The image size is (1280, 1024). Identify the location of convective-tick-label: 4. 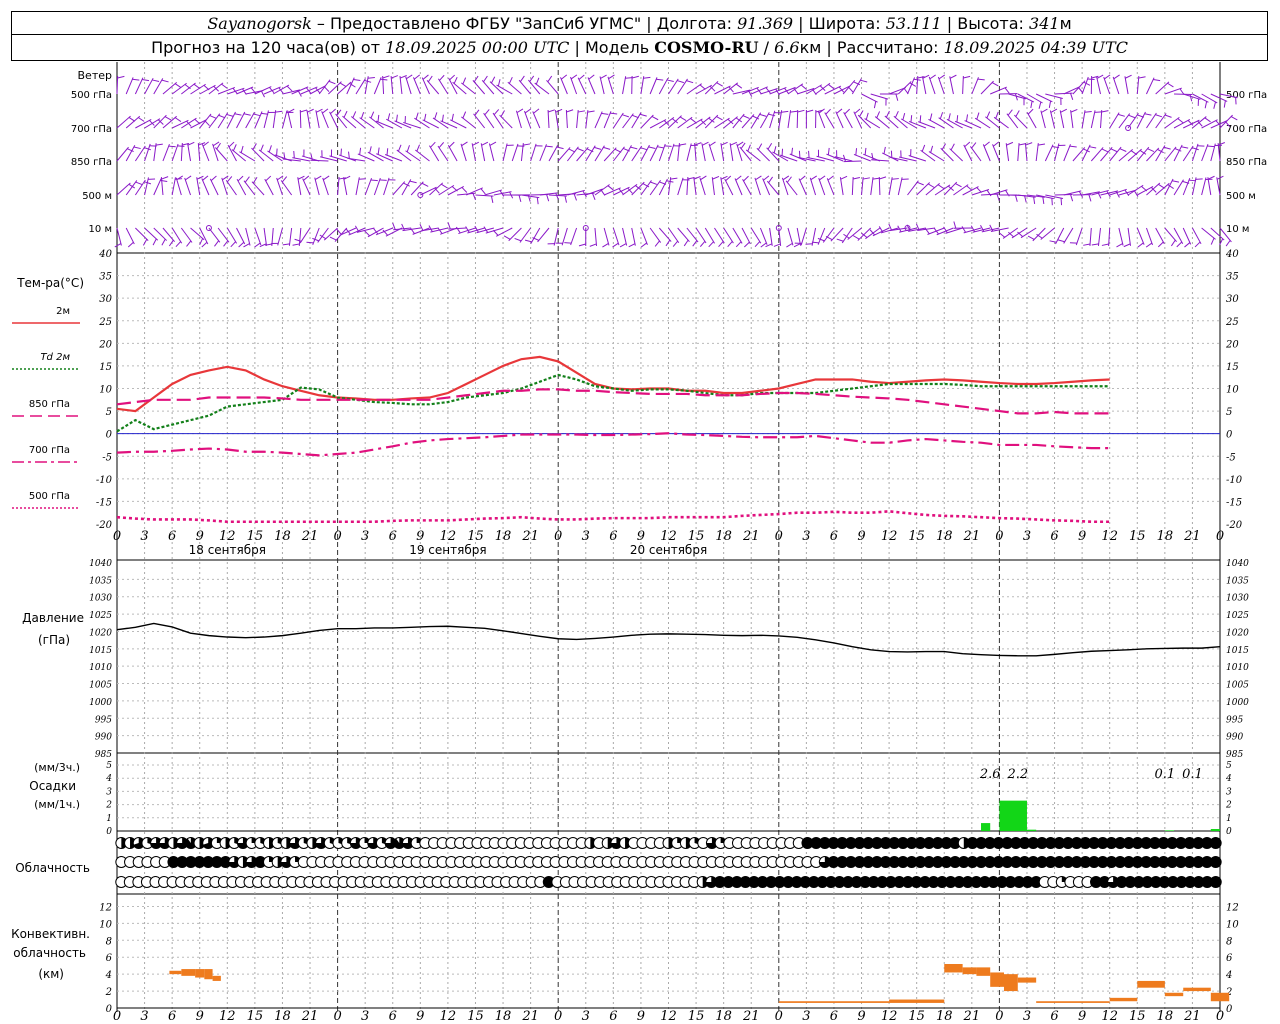
(1228, 975).